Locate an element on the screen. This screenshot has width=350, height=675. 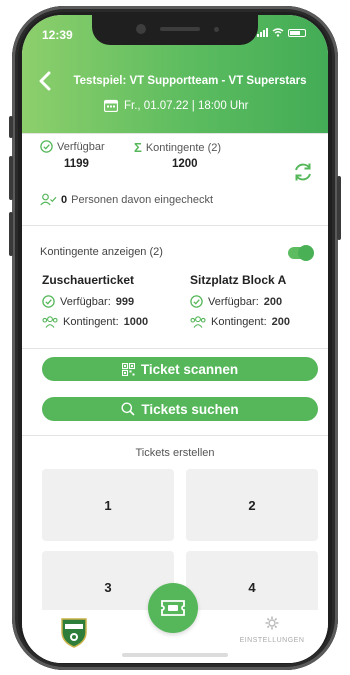
mute-switch is located at coordinates (11, 127).